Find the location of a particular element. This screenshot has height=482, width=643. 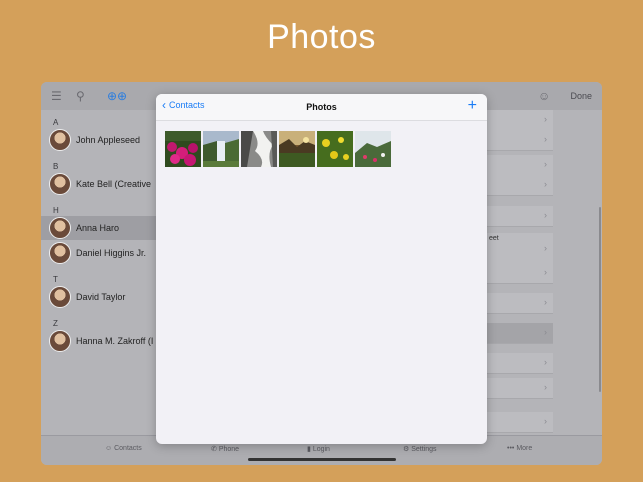

contact-name: David Taylor is located at coordinates (101, 297).